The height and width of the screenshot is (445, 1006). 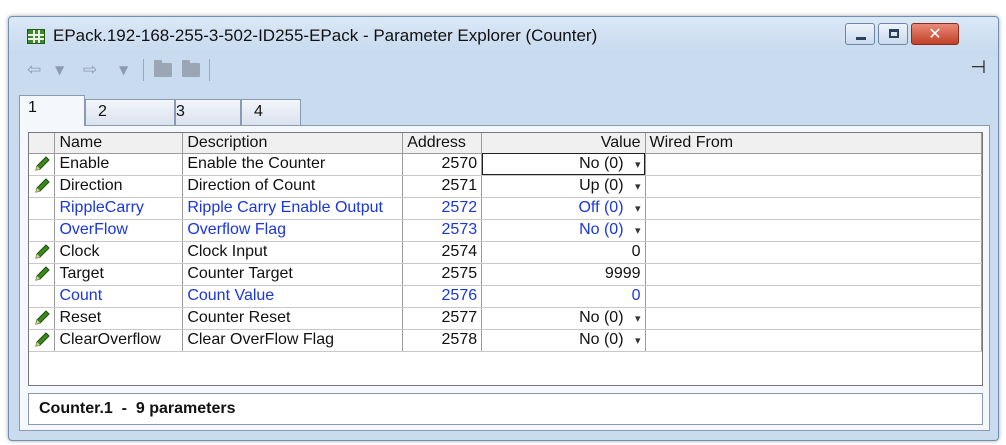 I want to click on tab-label: 2, so click(x=102, y=111).